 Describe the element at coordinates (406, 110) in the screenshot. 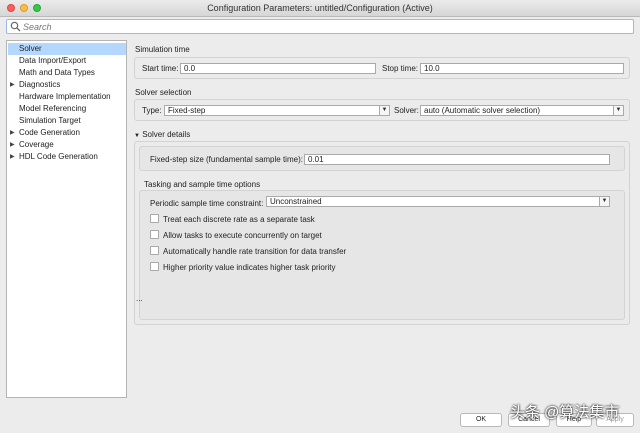

I see `solver-label: Solver:` at that location.